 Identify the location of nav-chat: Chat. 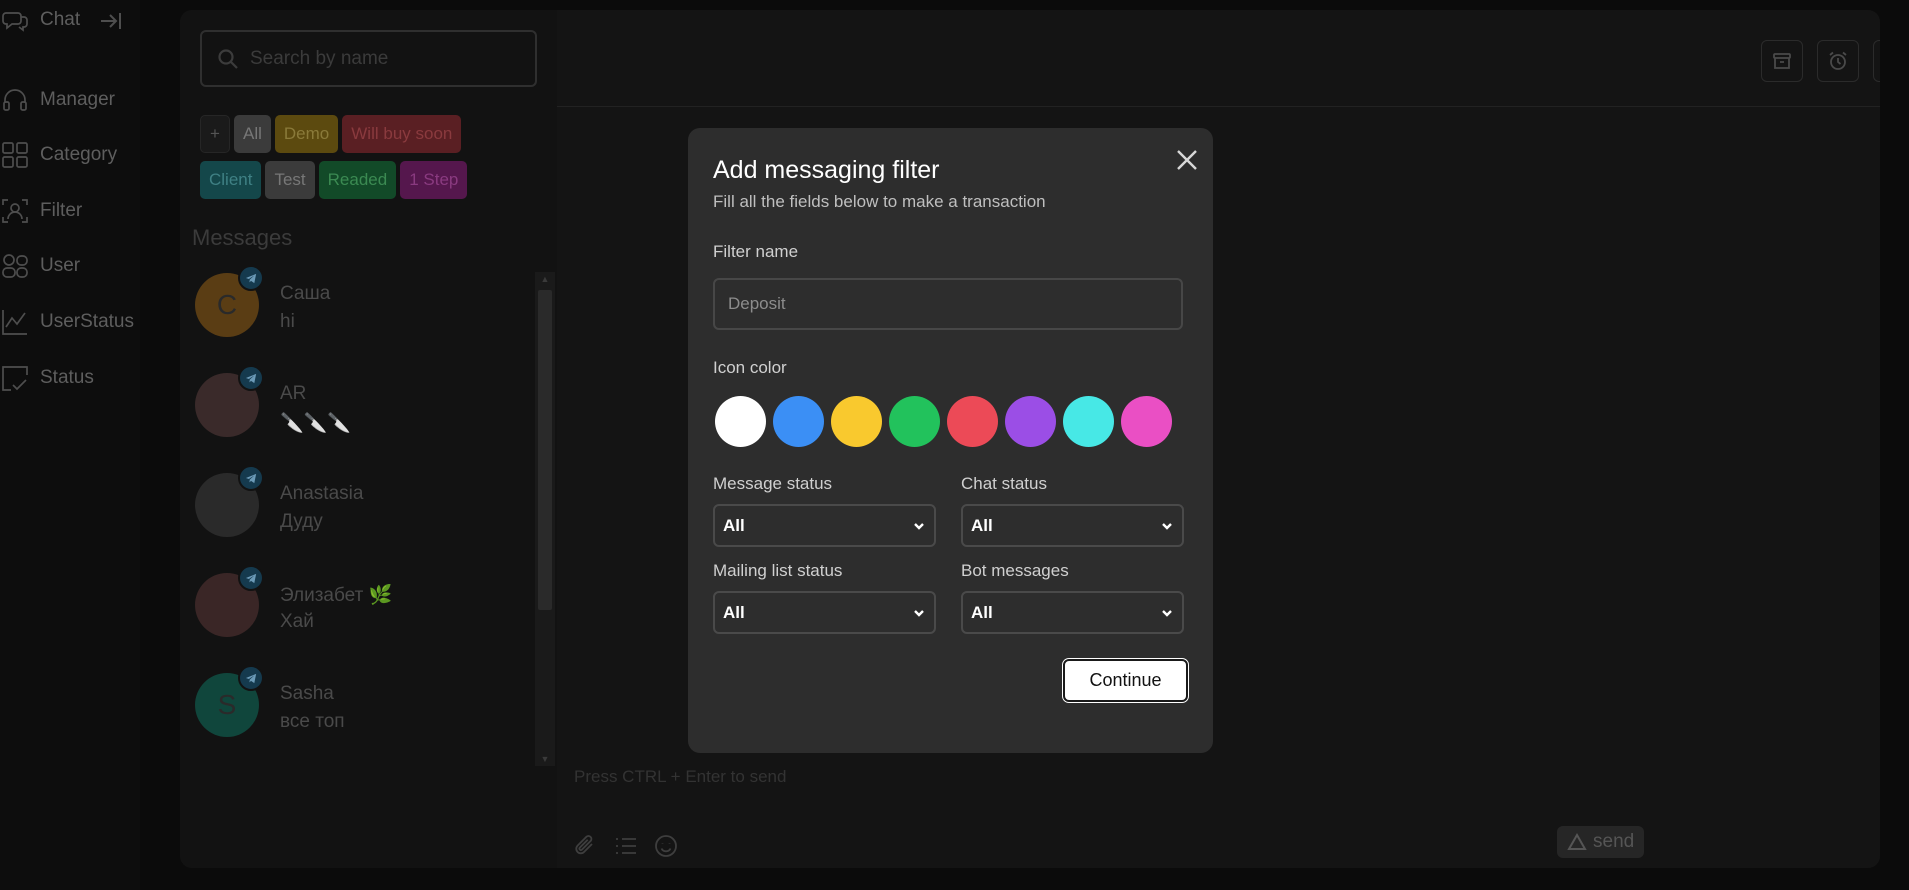
(40, 20).